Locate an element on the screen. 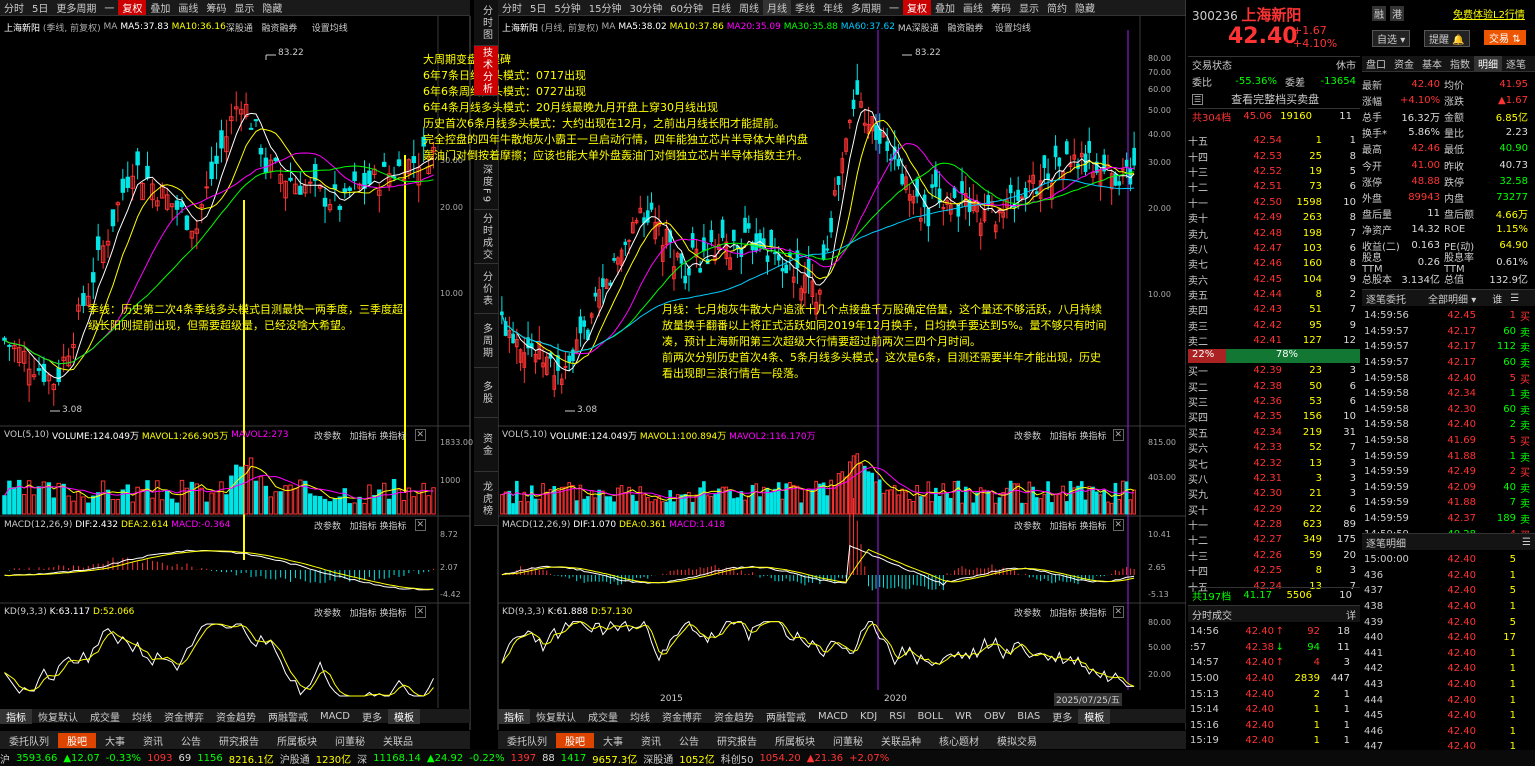 This screenshot has width=1535, height=766. watchlist-dropdown: 自选 ▾ is located at coordinates (1391, 38).